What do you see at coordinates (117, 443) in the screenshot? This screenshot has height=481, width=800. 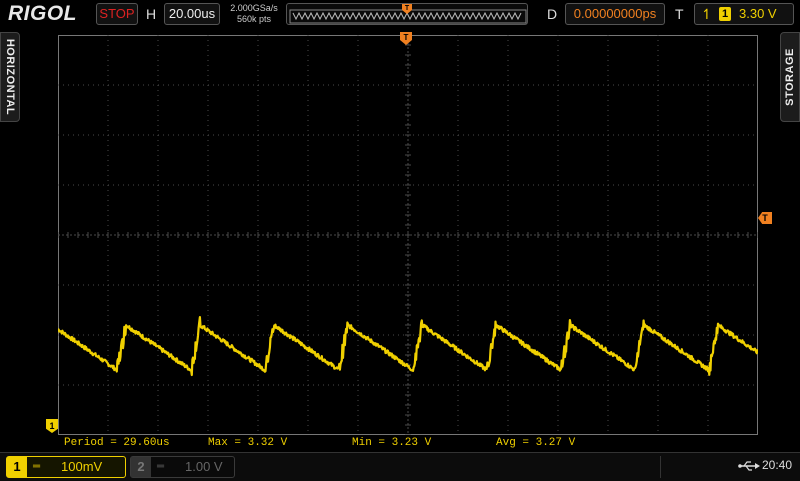 I see `measurement-period: Period = 29.60us` at bounding box center [117, 443].